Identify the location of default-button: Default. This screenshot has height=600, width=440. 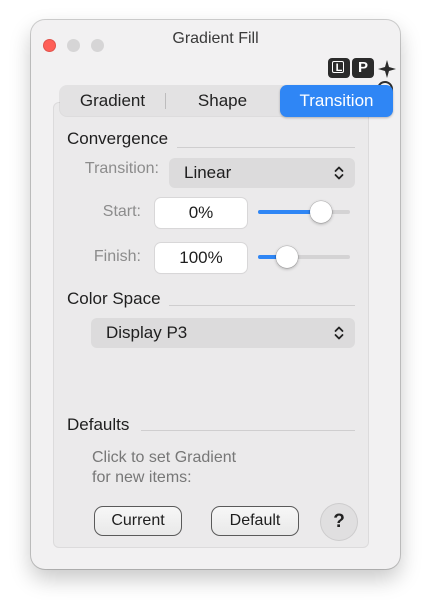
(255, 521).